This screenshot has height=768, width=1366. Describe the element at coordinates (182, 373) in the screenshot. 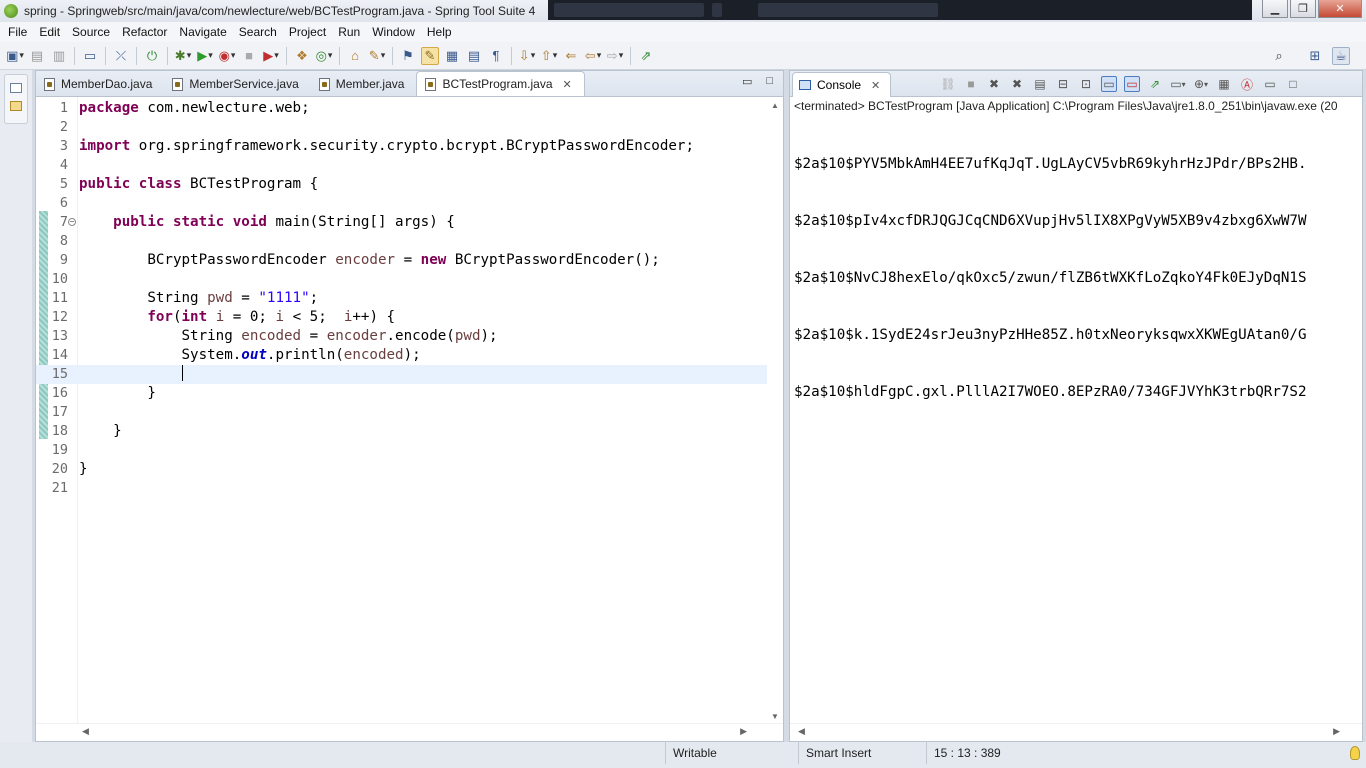

I see `text-caret` at that location.